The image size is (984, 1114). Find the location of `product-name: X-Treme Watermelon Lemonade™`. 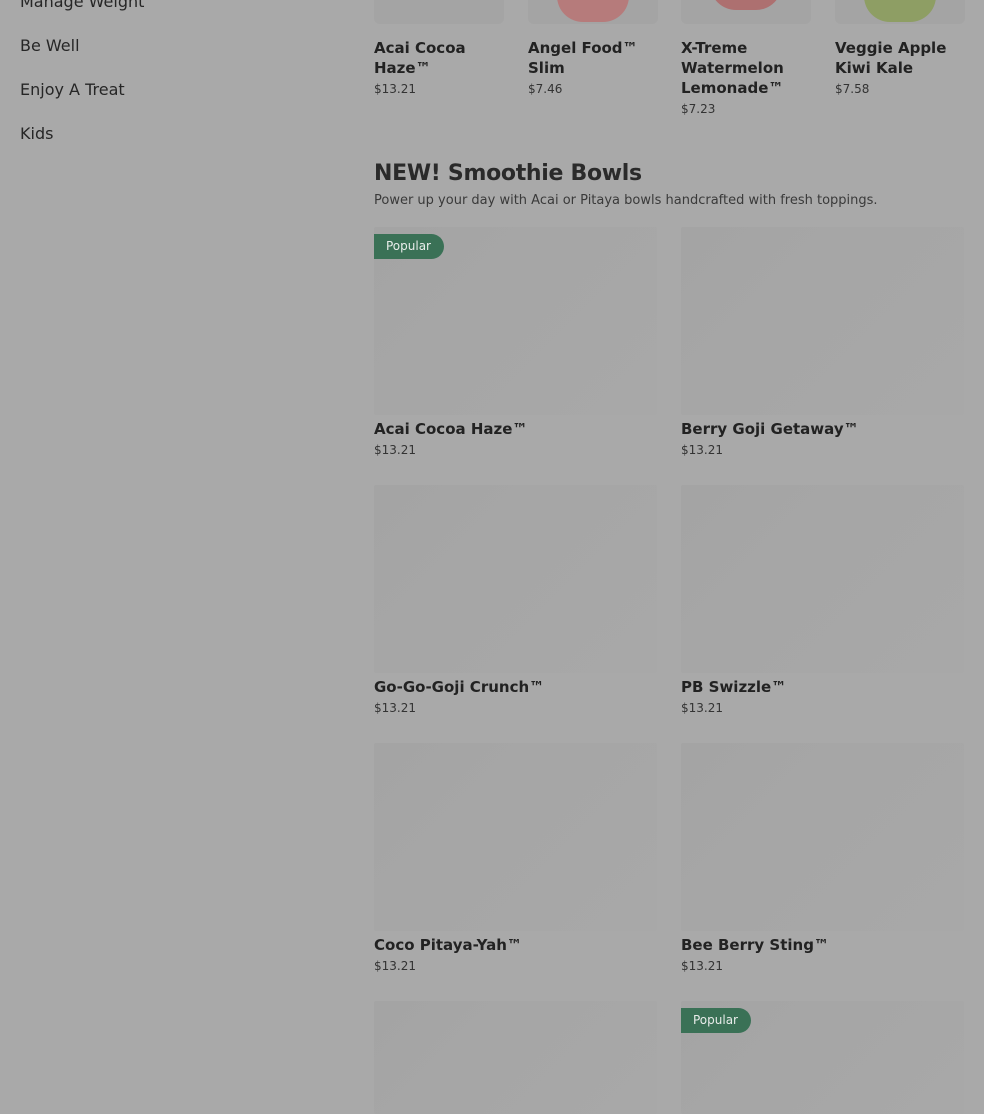

product-name: X-Treme Watermelon Lemonade™ is located at coordinates (732, 68).